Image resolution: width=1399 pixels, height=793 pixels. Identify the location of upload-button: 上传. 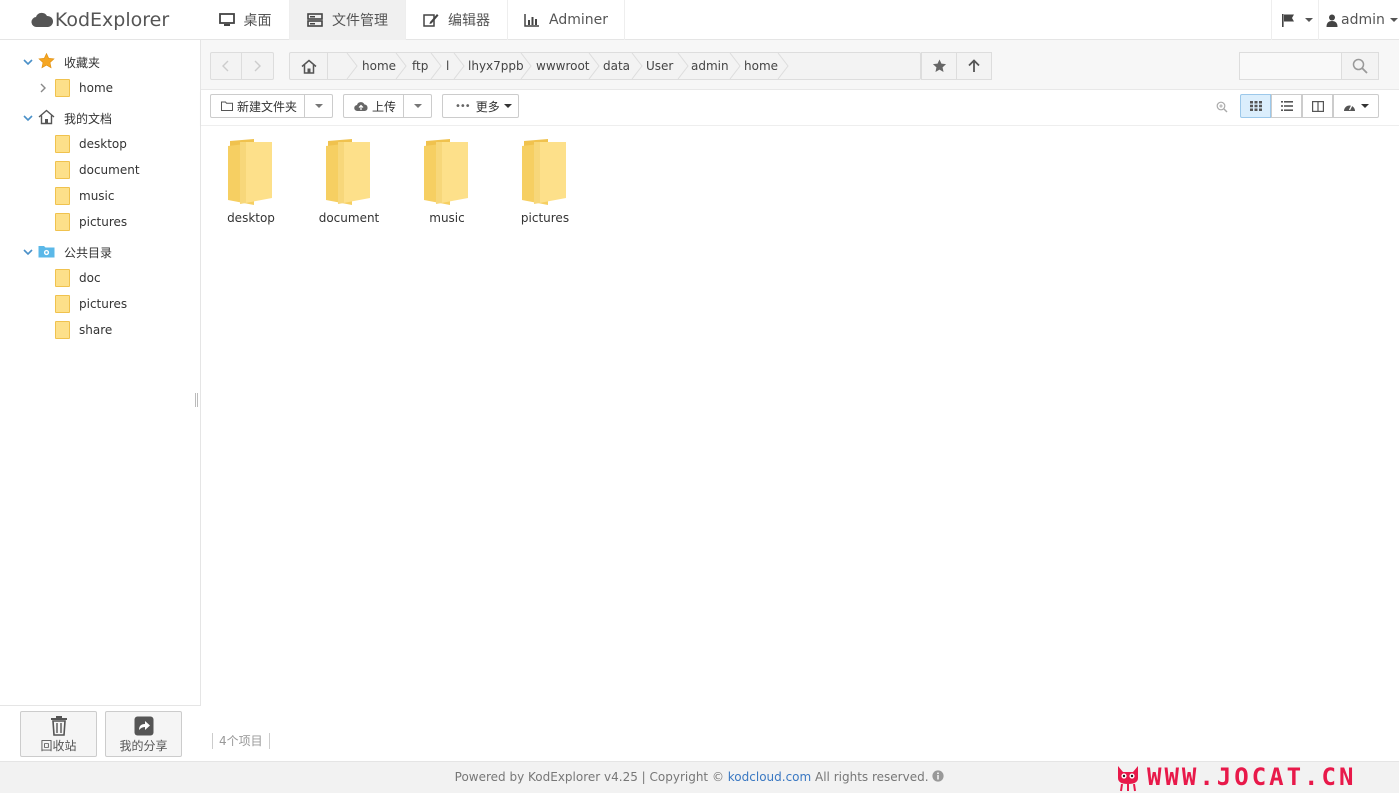
(387, 106).